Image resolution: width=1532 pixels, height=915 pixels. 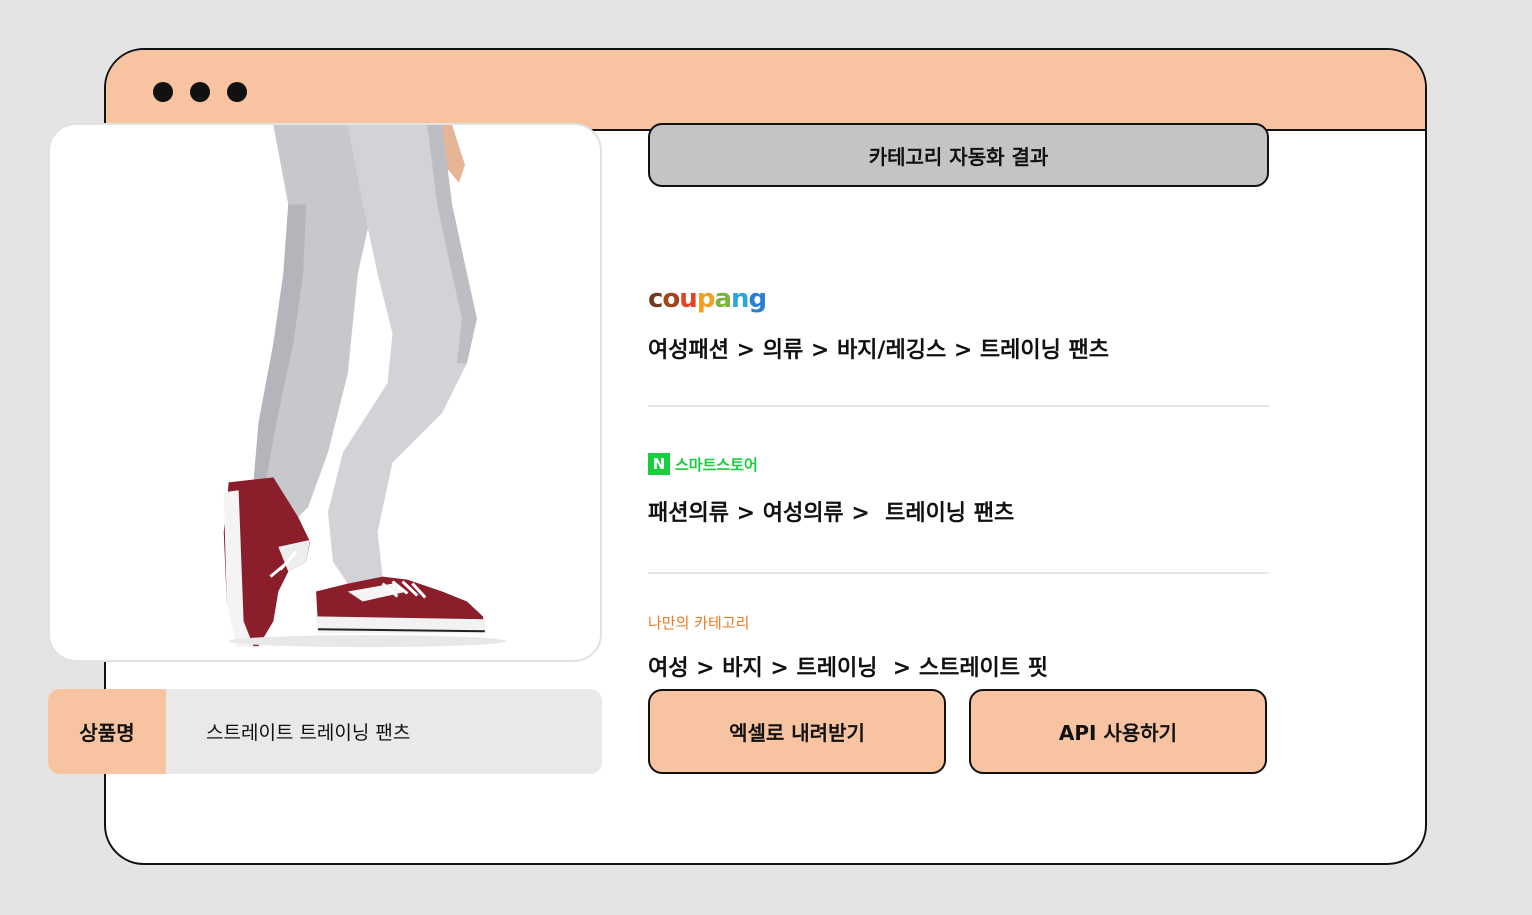 I want to click on coupang-logo-letter: n, so click(x=739, y=299).